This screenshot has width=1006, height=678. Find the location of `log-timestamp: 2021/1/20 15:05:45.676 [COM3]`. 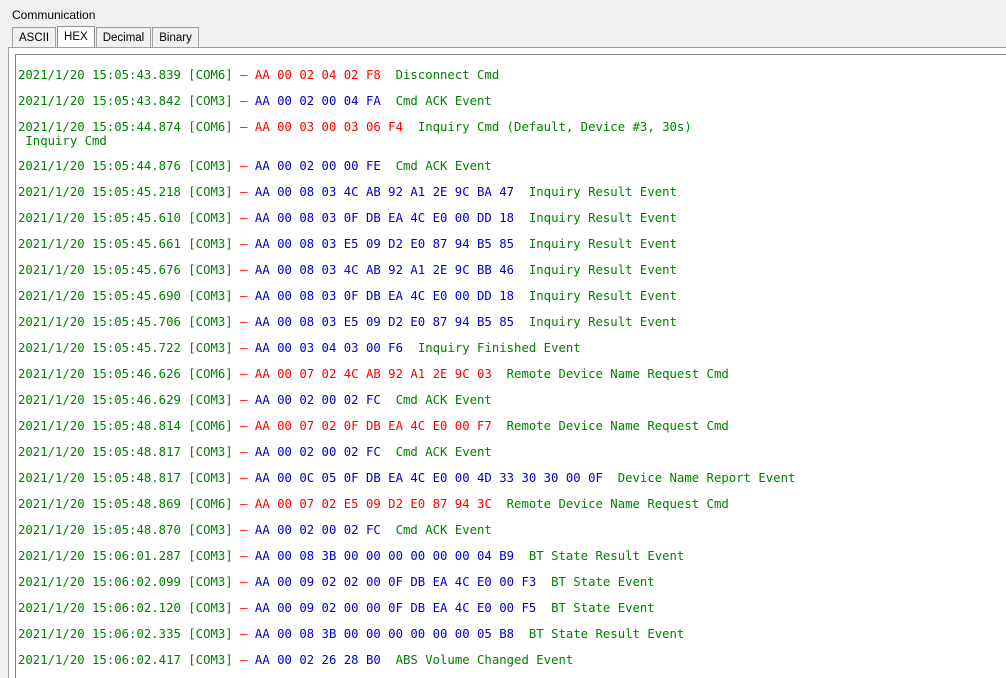

log-timestamp: 2021/1/20 15:05:45.676 [COM3] is located at coordinates (125, 270).